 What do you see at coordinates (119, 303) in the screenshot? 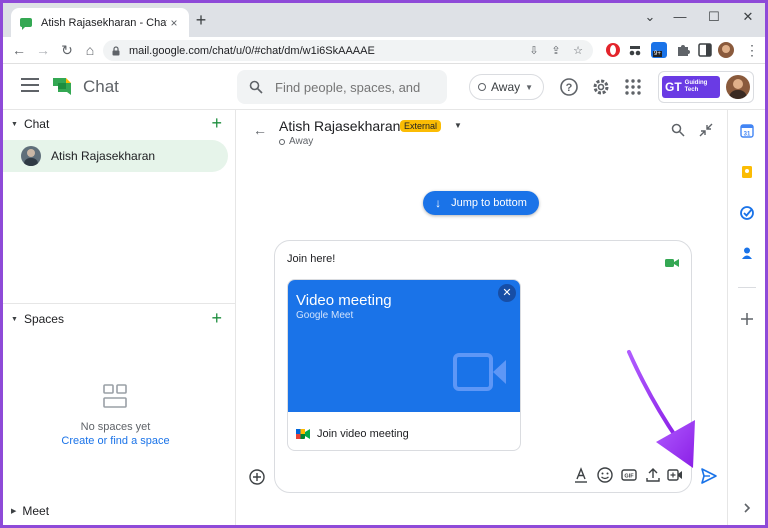
I see `section-divider` at bounding box center [119, 303].